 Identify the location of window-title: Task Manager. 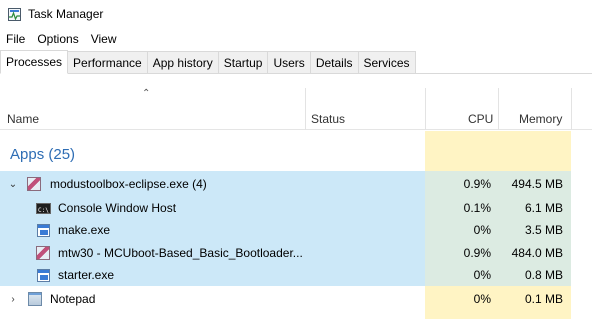
(66, 14).